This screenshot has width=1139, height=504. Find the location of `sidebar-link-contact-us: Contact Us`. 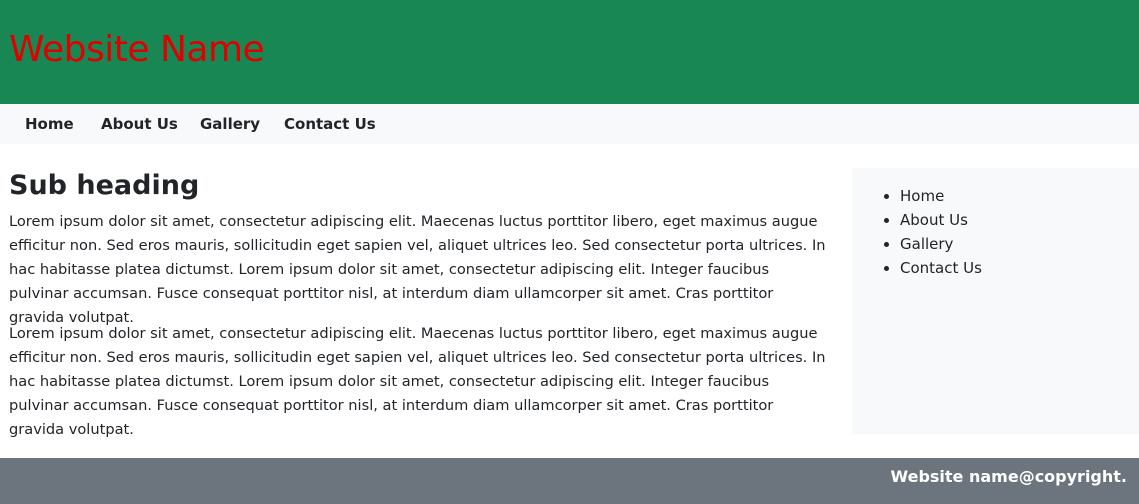

sidebar-link-contact-us: Contact Us is located at coordinates (941, 268).